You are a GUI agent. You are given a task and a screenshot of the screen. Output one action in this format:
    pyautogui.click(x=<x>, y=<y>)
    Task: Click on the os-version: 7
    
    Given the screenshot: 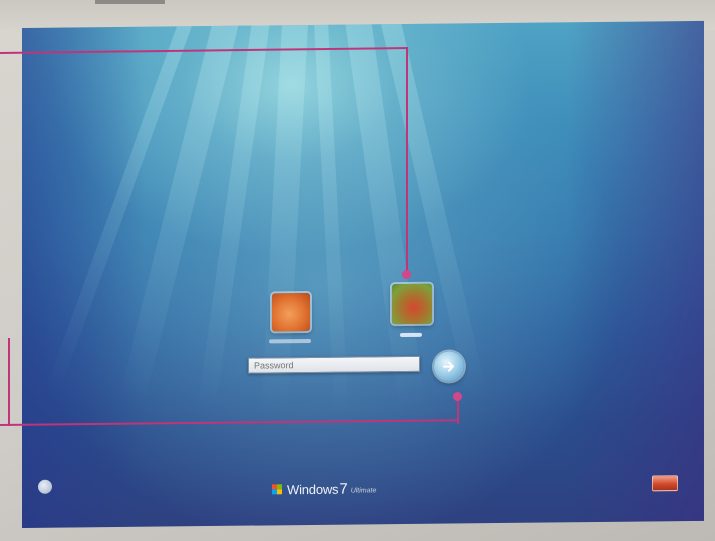 What is the action you would take?
    pyautogui.click(x=343, y=489)
    